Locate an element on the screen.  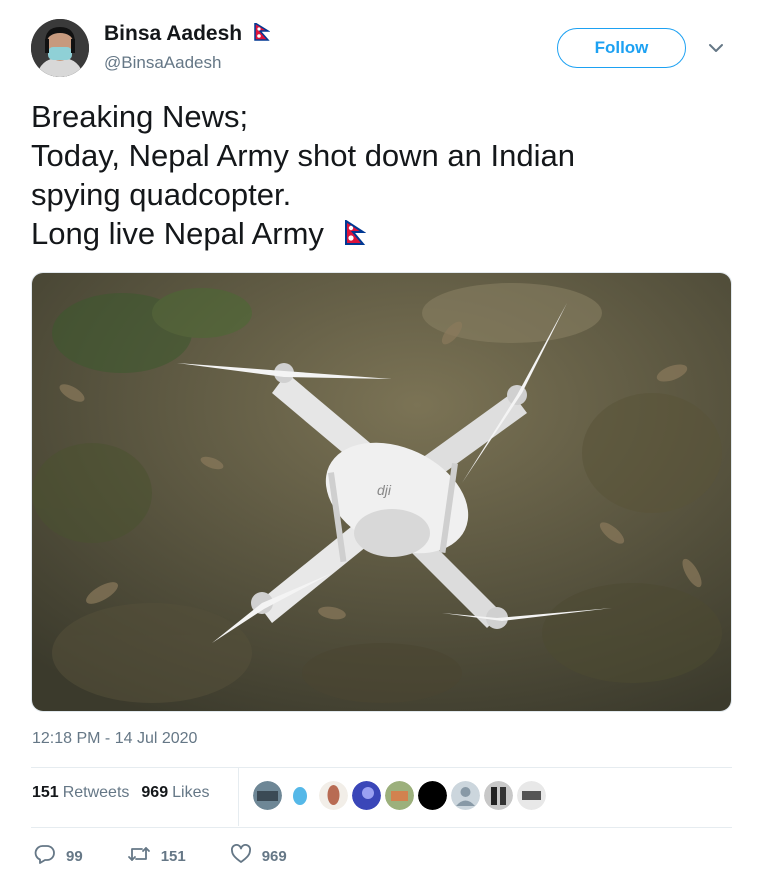
tweet-actions: 99 151 969 is located at coordinates (160, 856).